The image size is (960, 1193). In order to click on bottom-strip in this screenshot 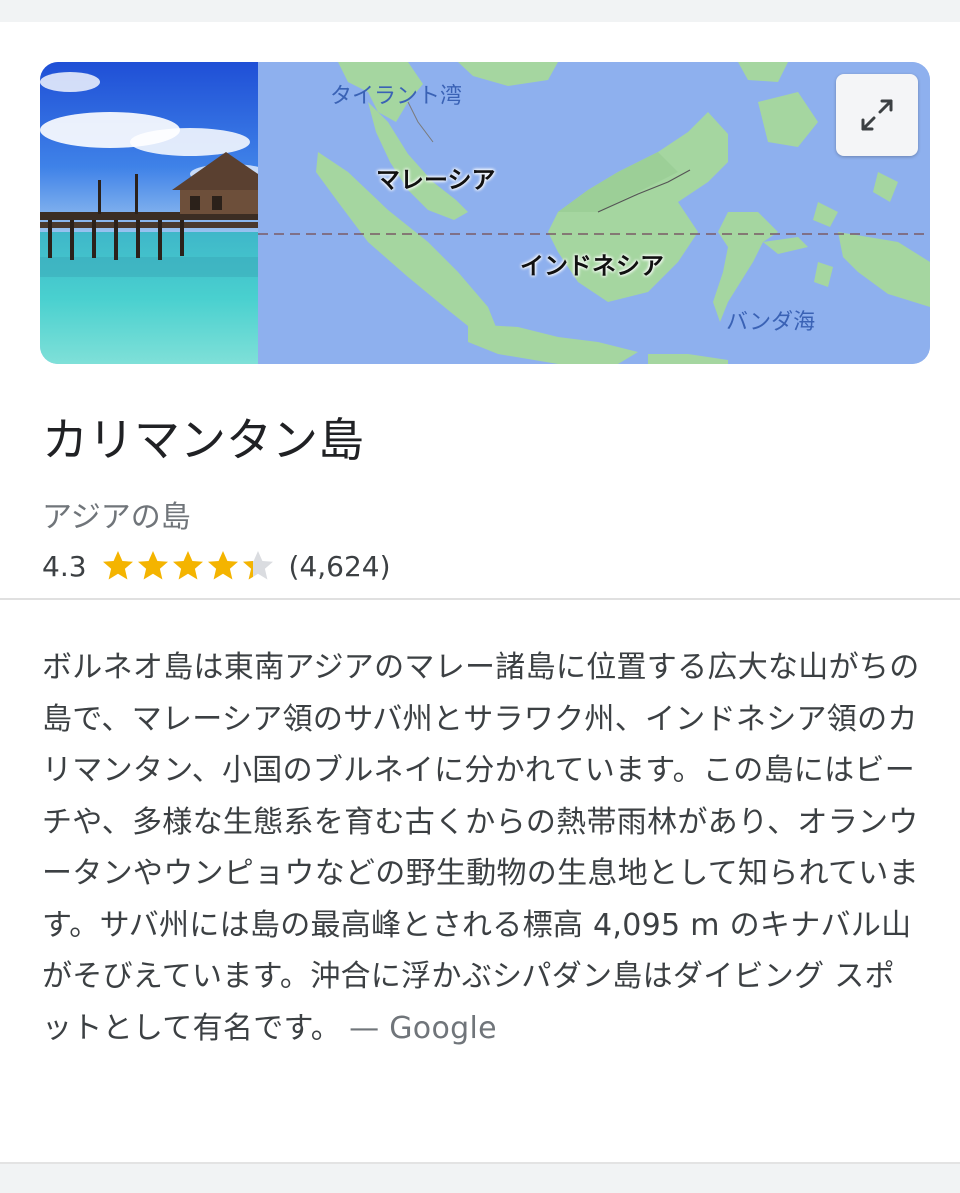, I will do `click(480, 1177)`.